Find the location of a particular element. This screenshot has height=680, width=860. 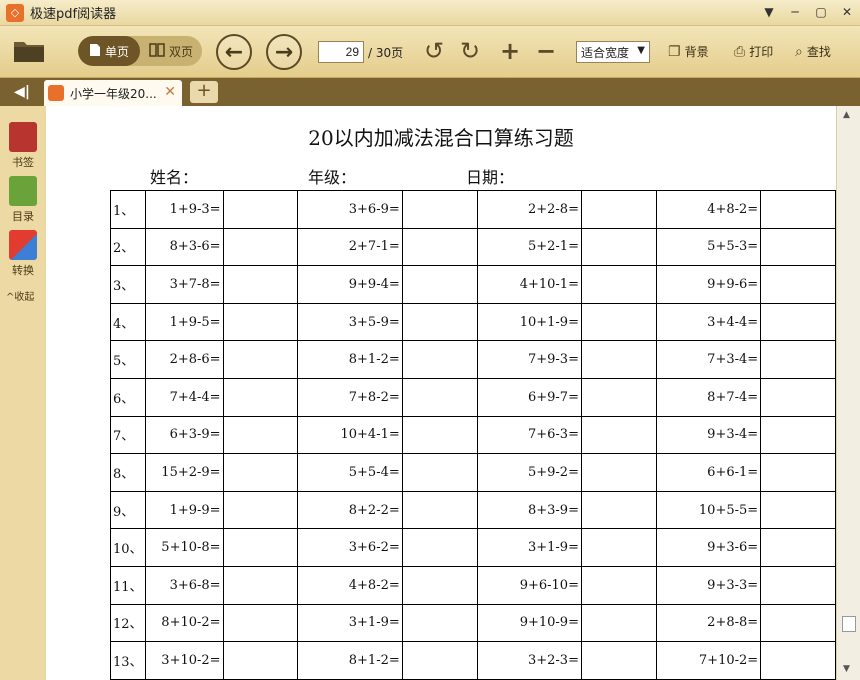

equation-cell: 8+7-4= is located at coordinates (708, 397).